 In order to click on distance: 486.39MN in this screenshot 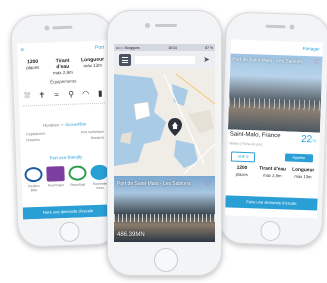, I will do `click(131, 235)`.